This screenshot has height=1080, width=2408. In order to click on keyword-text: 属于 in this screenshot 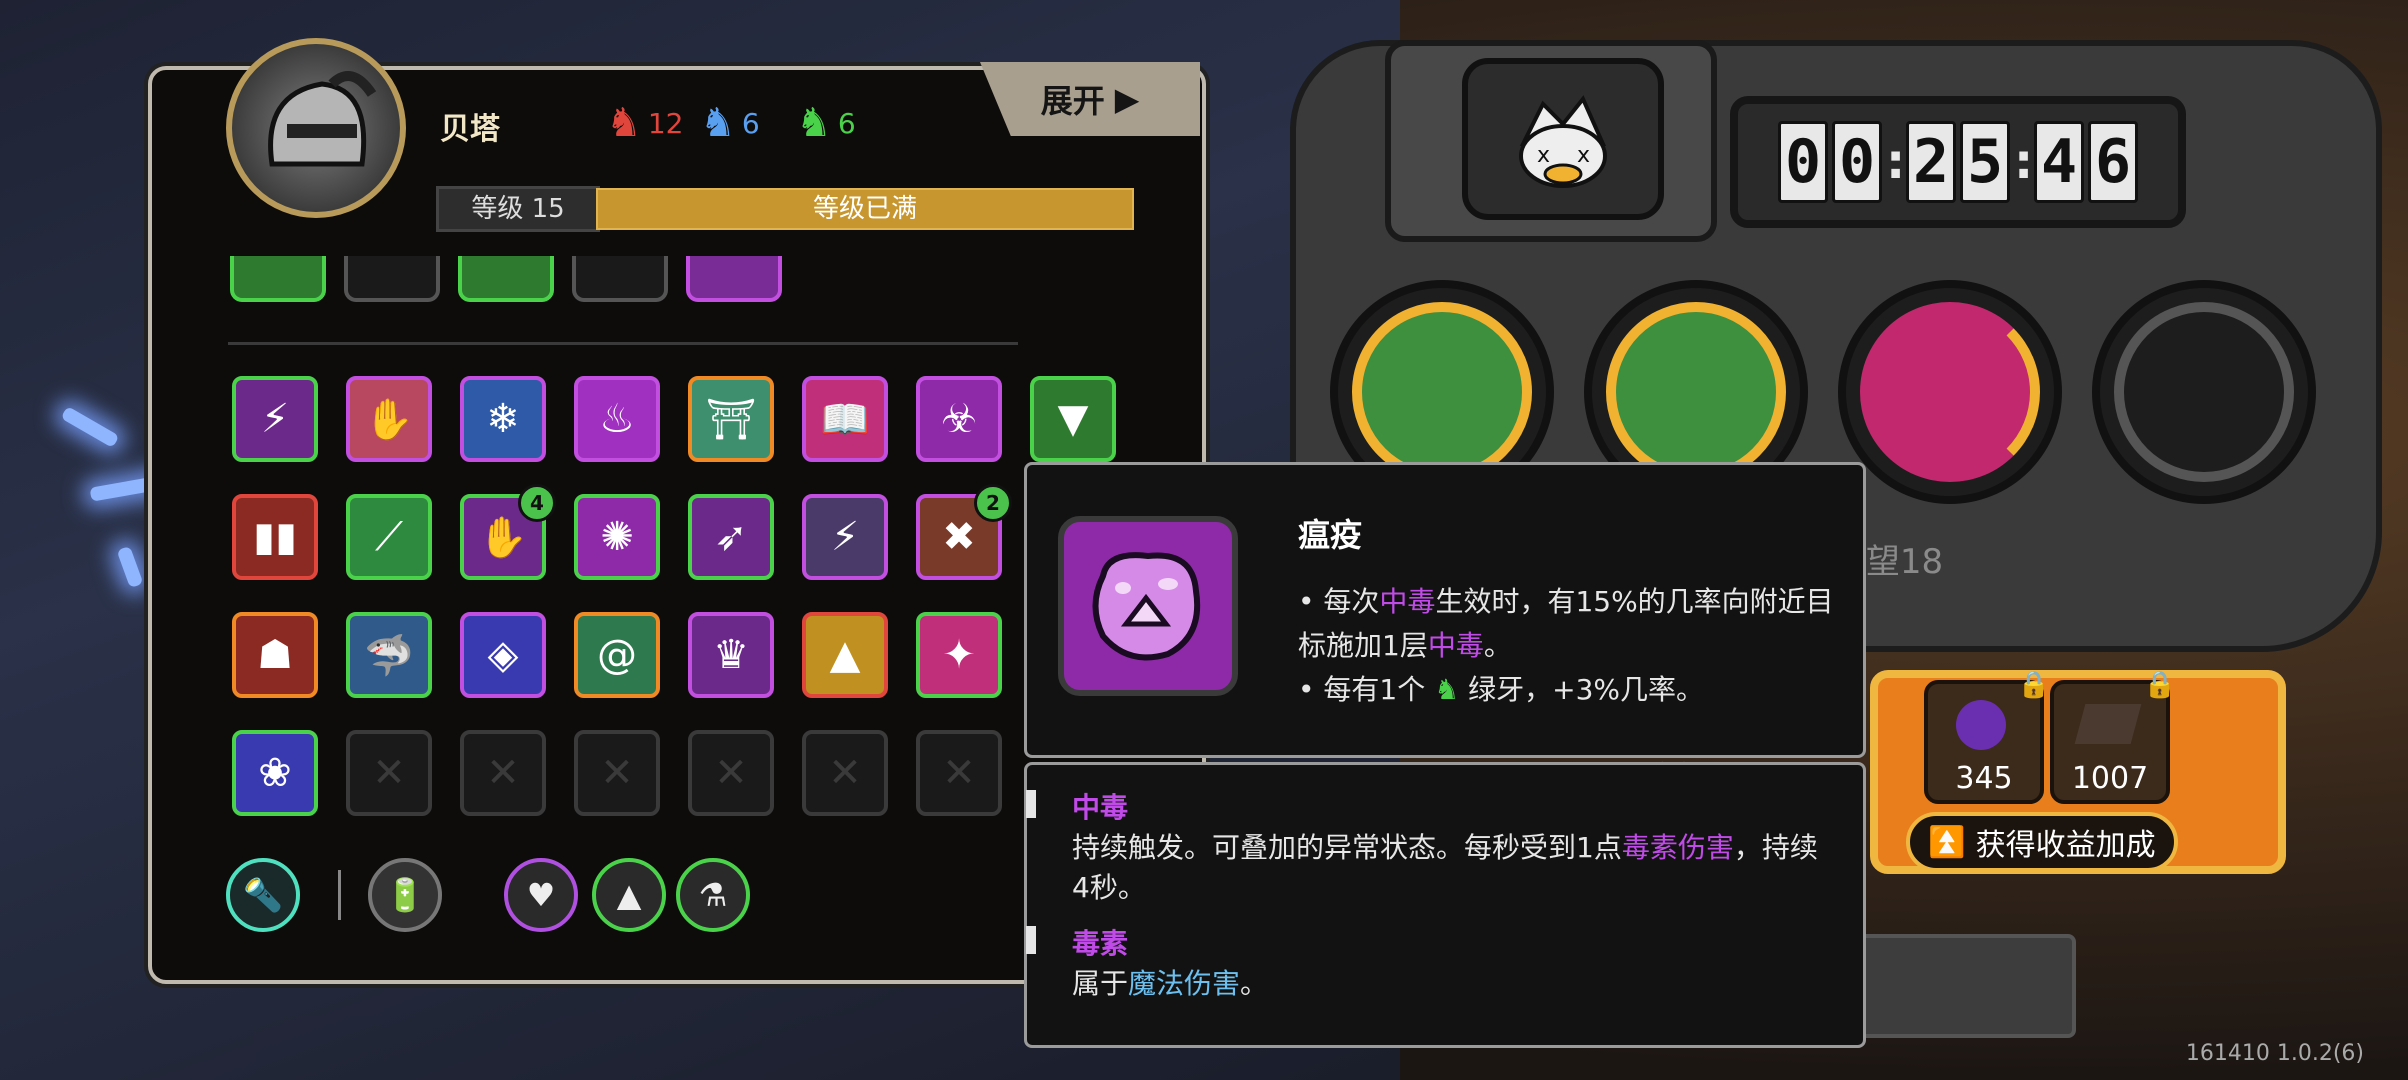, I will do `click(1100, 983)`.